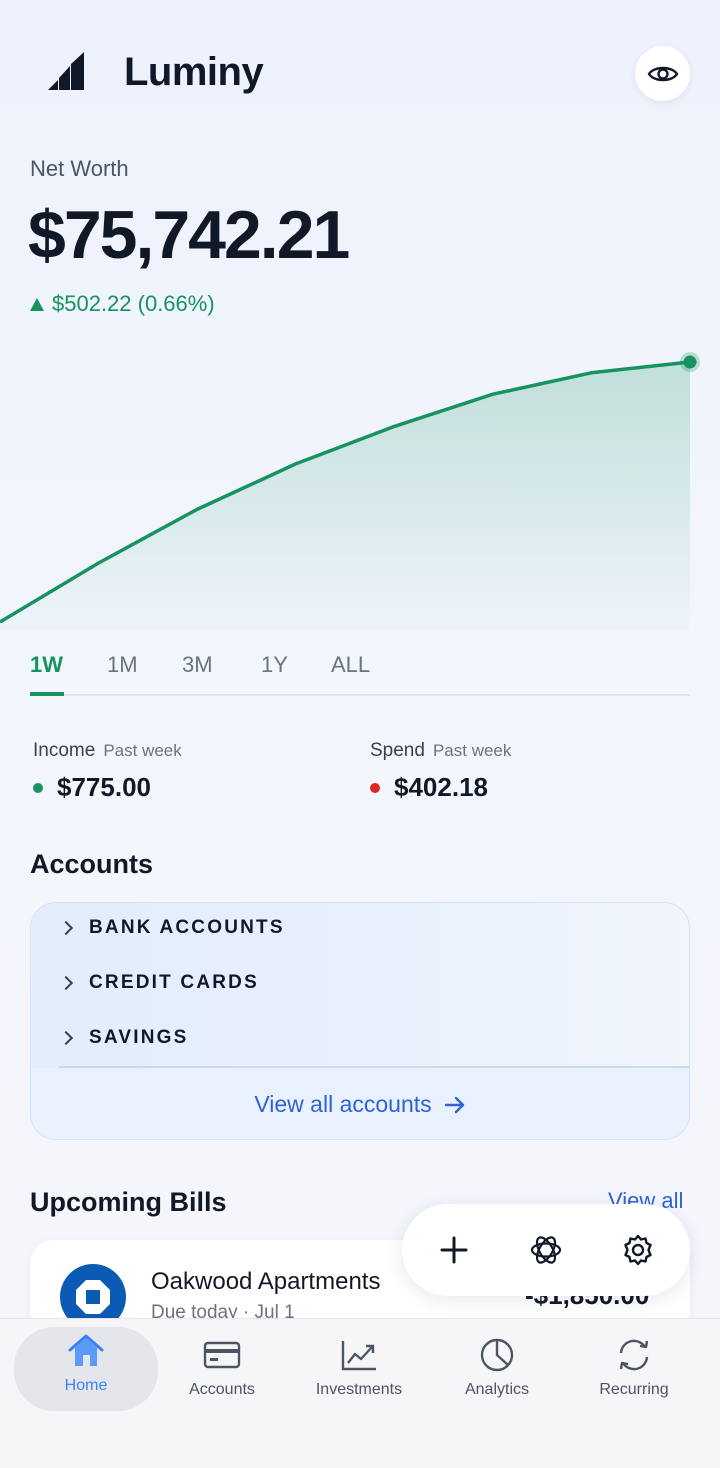 Image resolution: width=720 pixels, height=1468 pixels. I want to click on income-label-row: Income Past week, so click(107, 751).